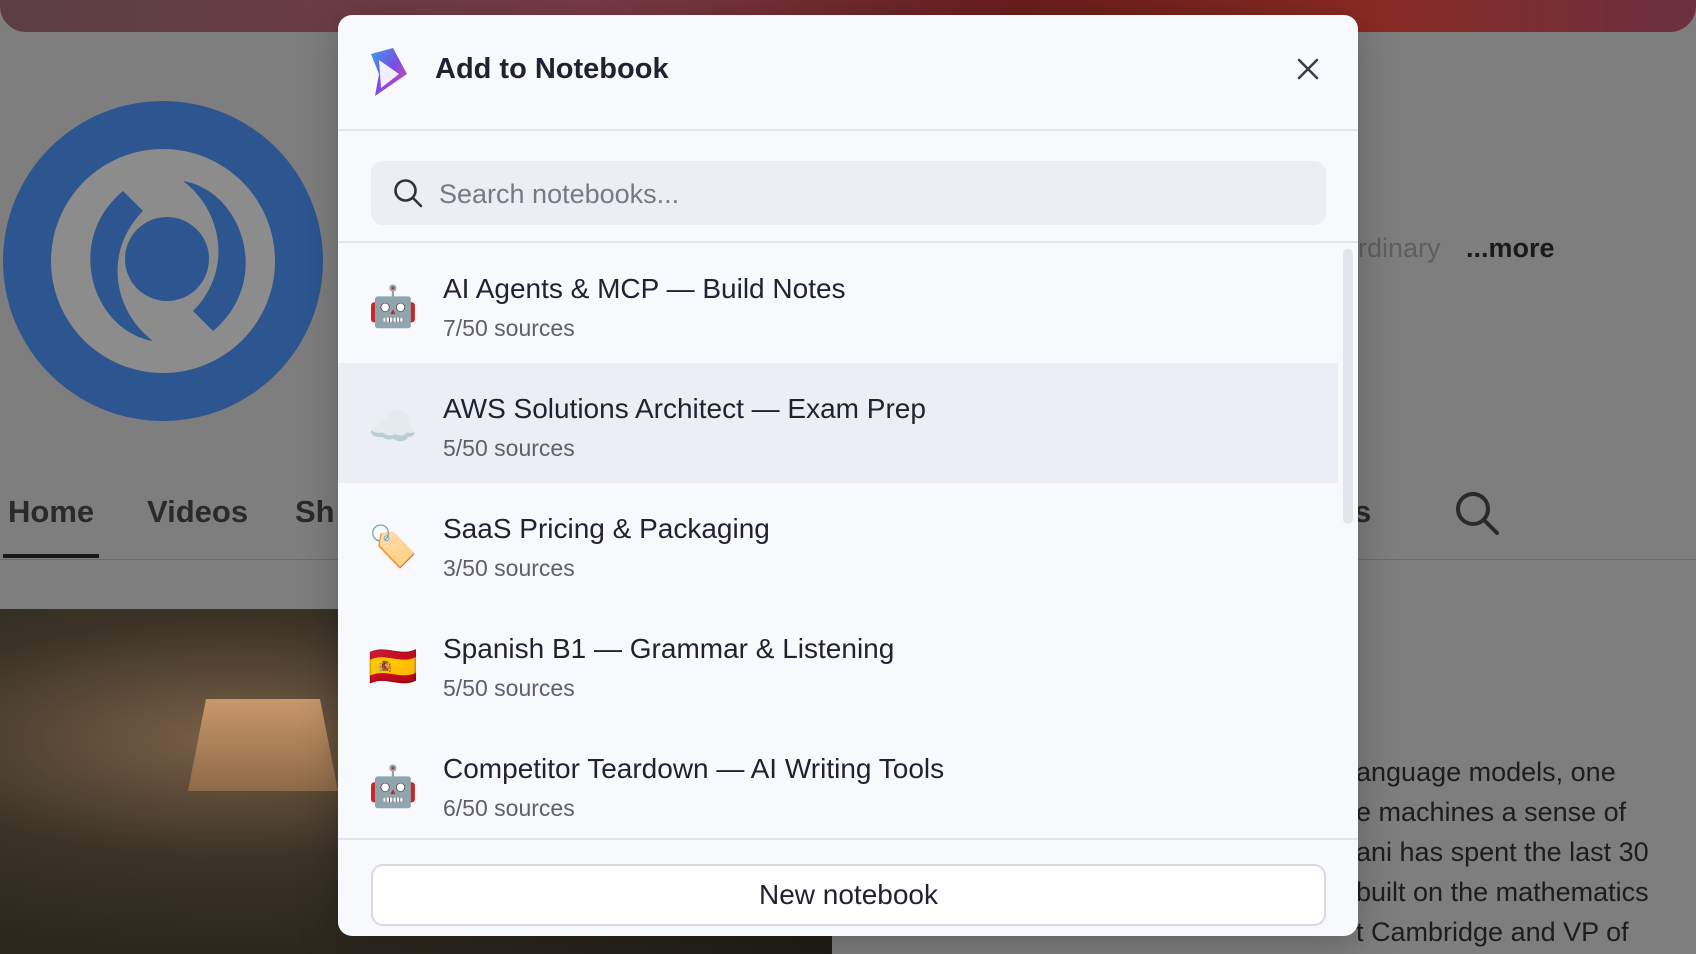 Image resolution: width=1696 pixels, height=954 pixels. Describe the element at coordinates (1510, 248) in the screenshot. I see `more-link: ...more` at that location.